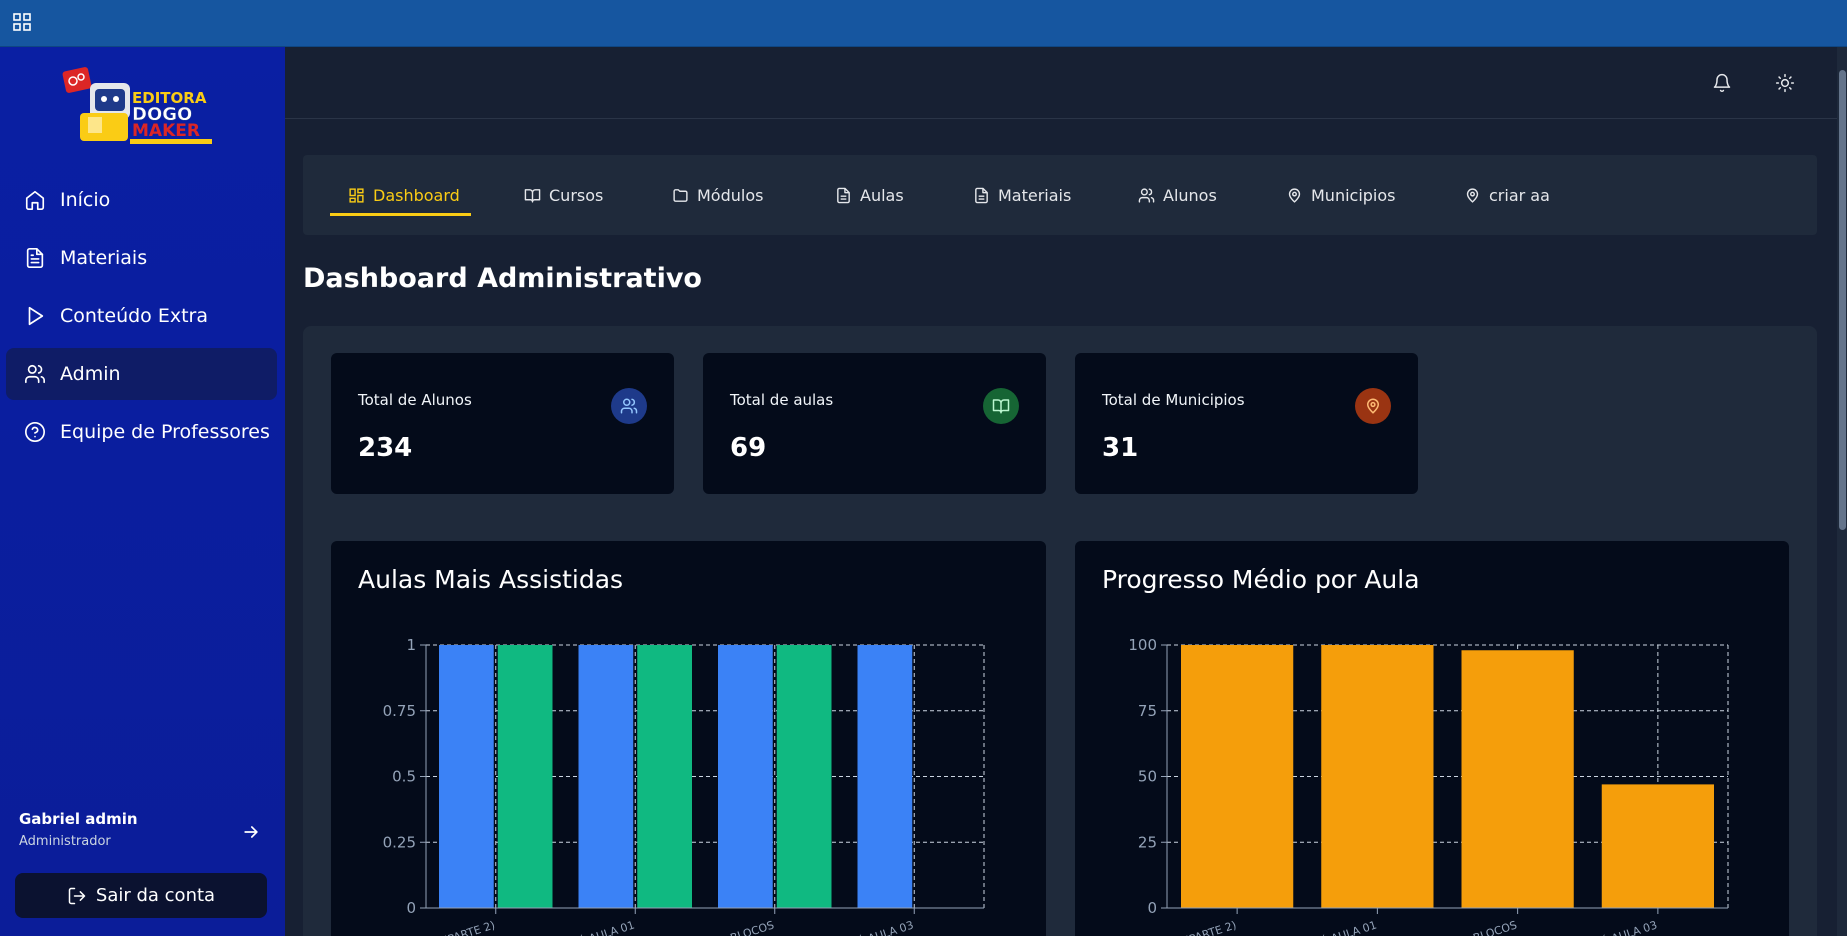 The width and height of the screenshot is (1847, 936). What do you see at coordinates (1785, 83) in the screenshot?
I see `sun-icon` at bounding box center [1785, 83].